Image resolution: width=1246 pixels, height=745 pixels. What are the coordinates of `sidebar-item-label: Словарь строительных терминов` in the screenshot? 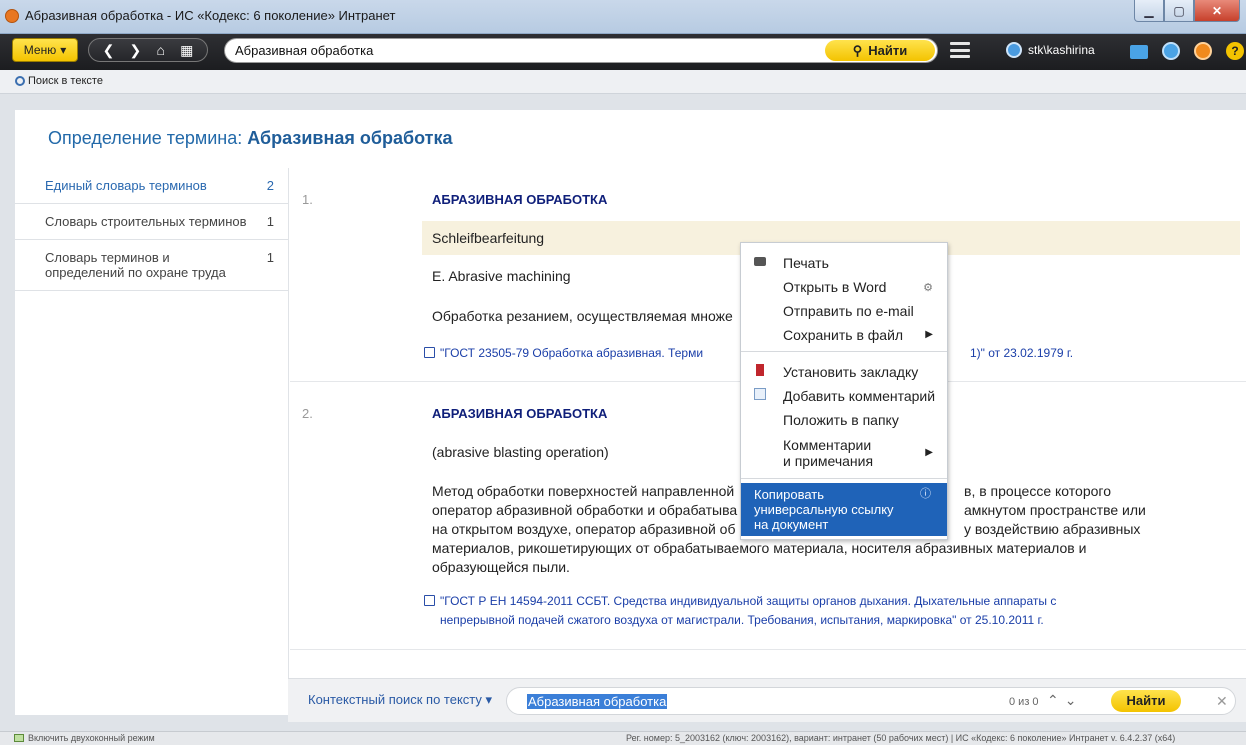 It's located at (146, 221).